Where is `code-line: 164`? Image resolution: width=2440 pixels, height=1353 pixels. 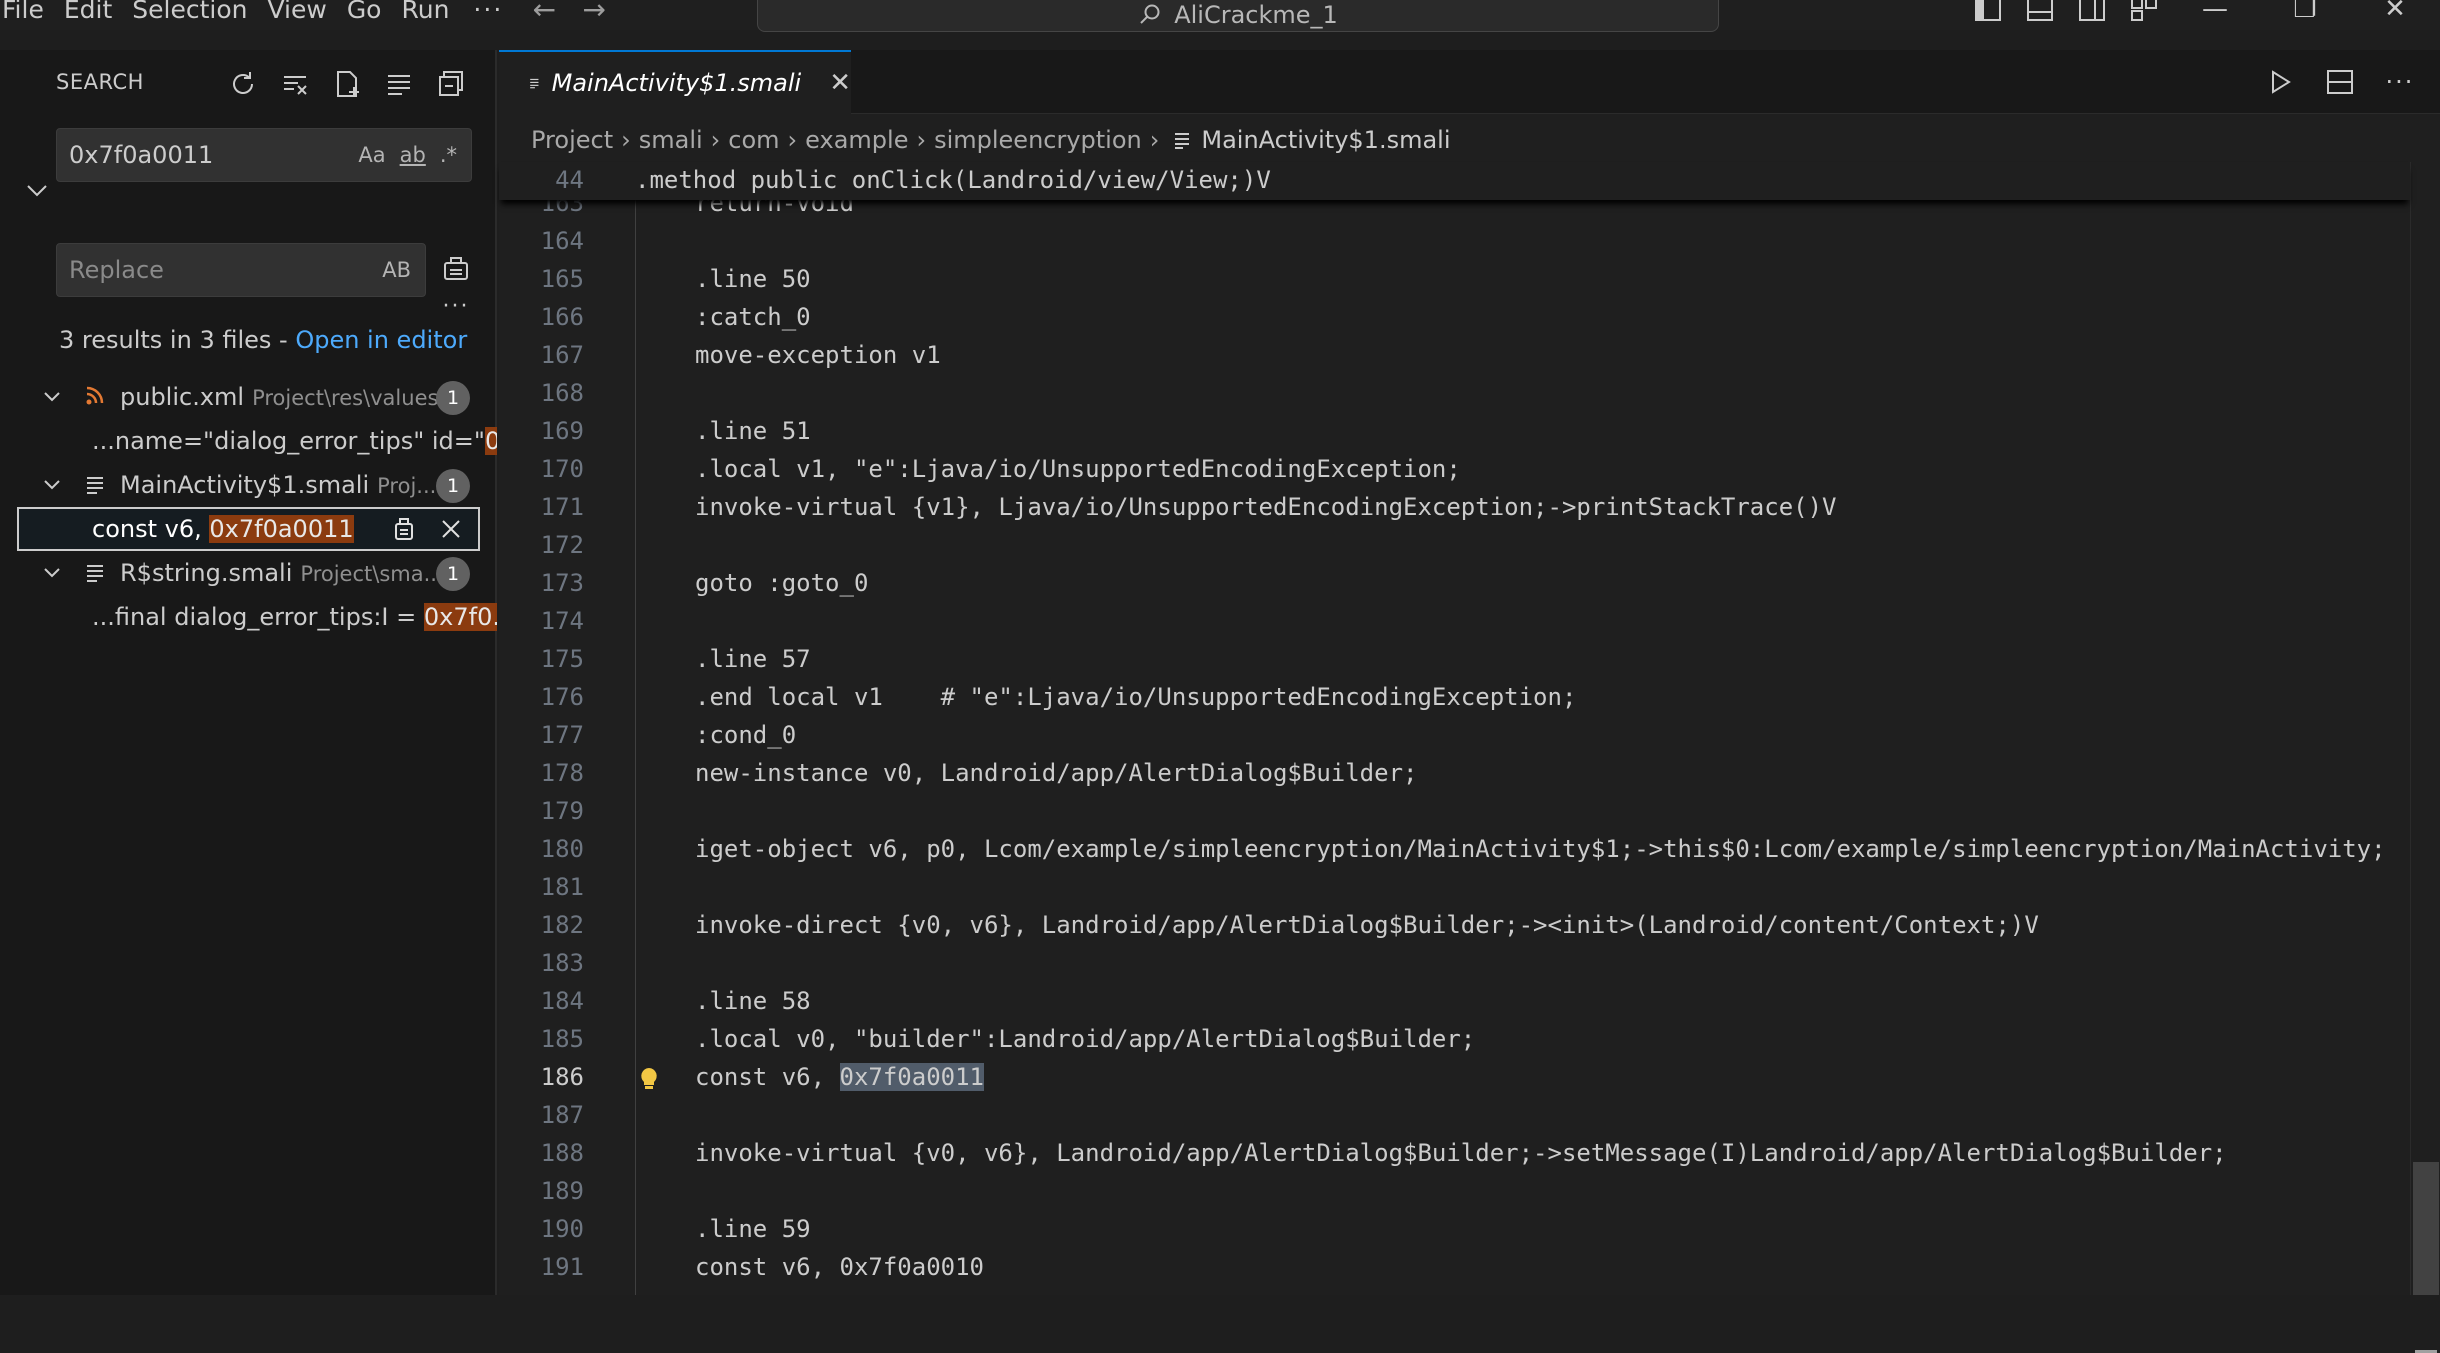 code-line: 164 is located at coordinates (1454, 241).